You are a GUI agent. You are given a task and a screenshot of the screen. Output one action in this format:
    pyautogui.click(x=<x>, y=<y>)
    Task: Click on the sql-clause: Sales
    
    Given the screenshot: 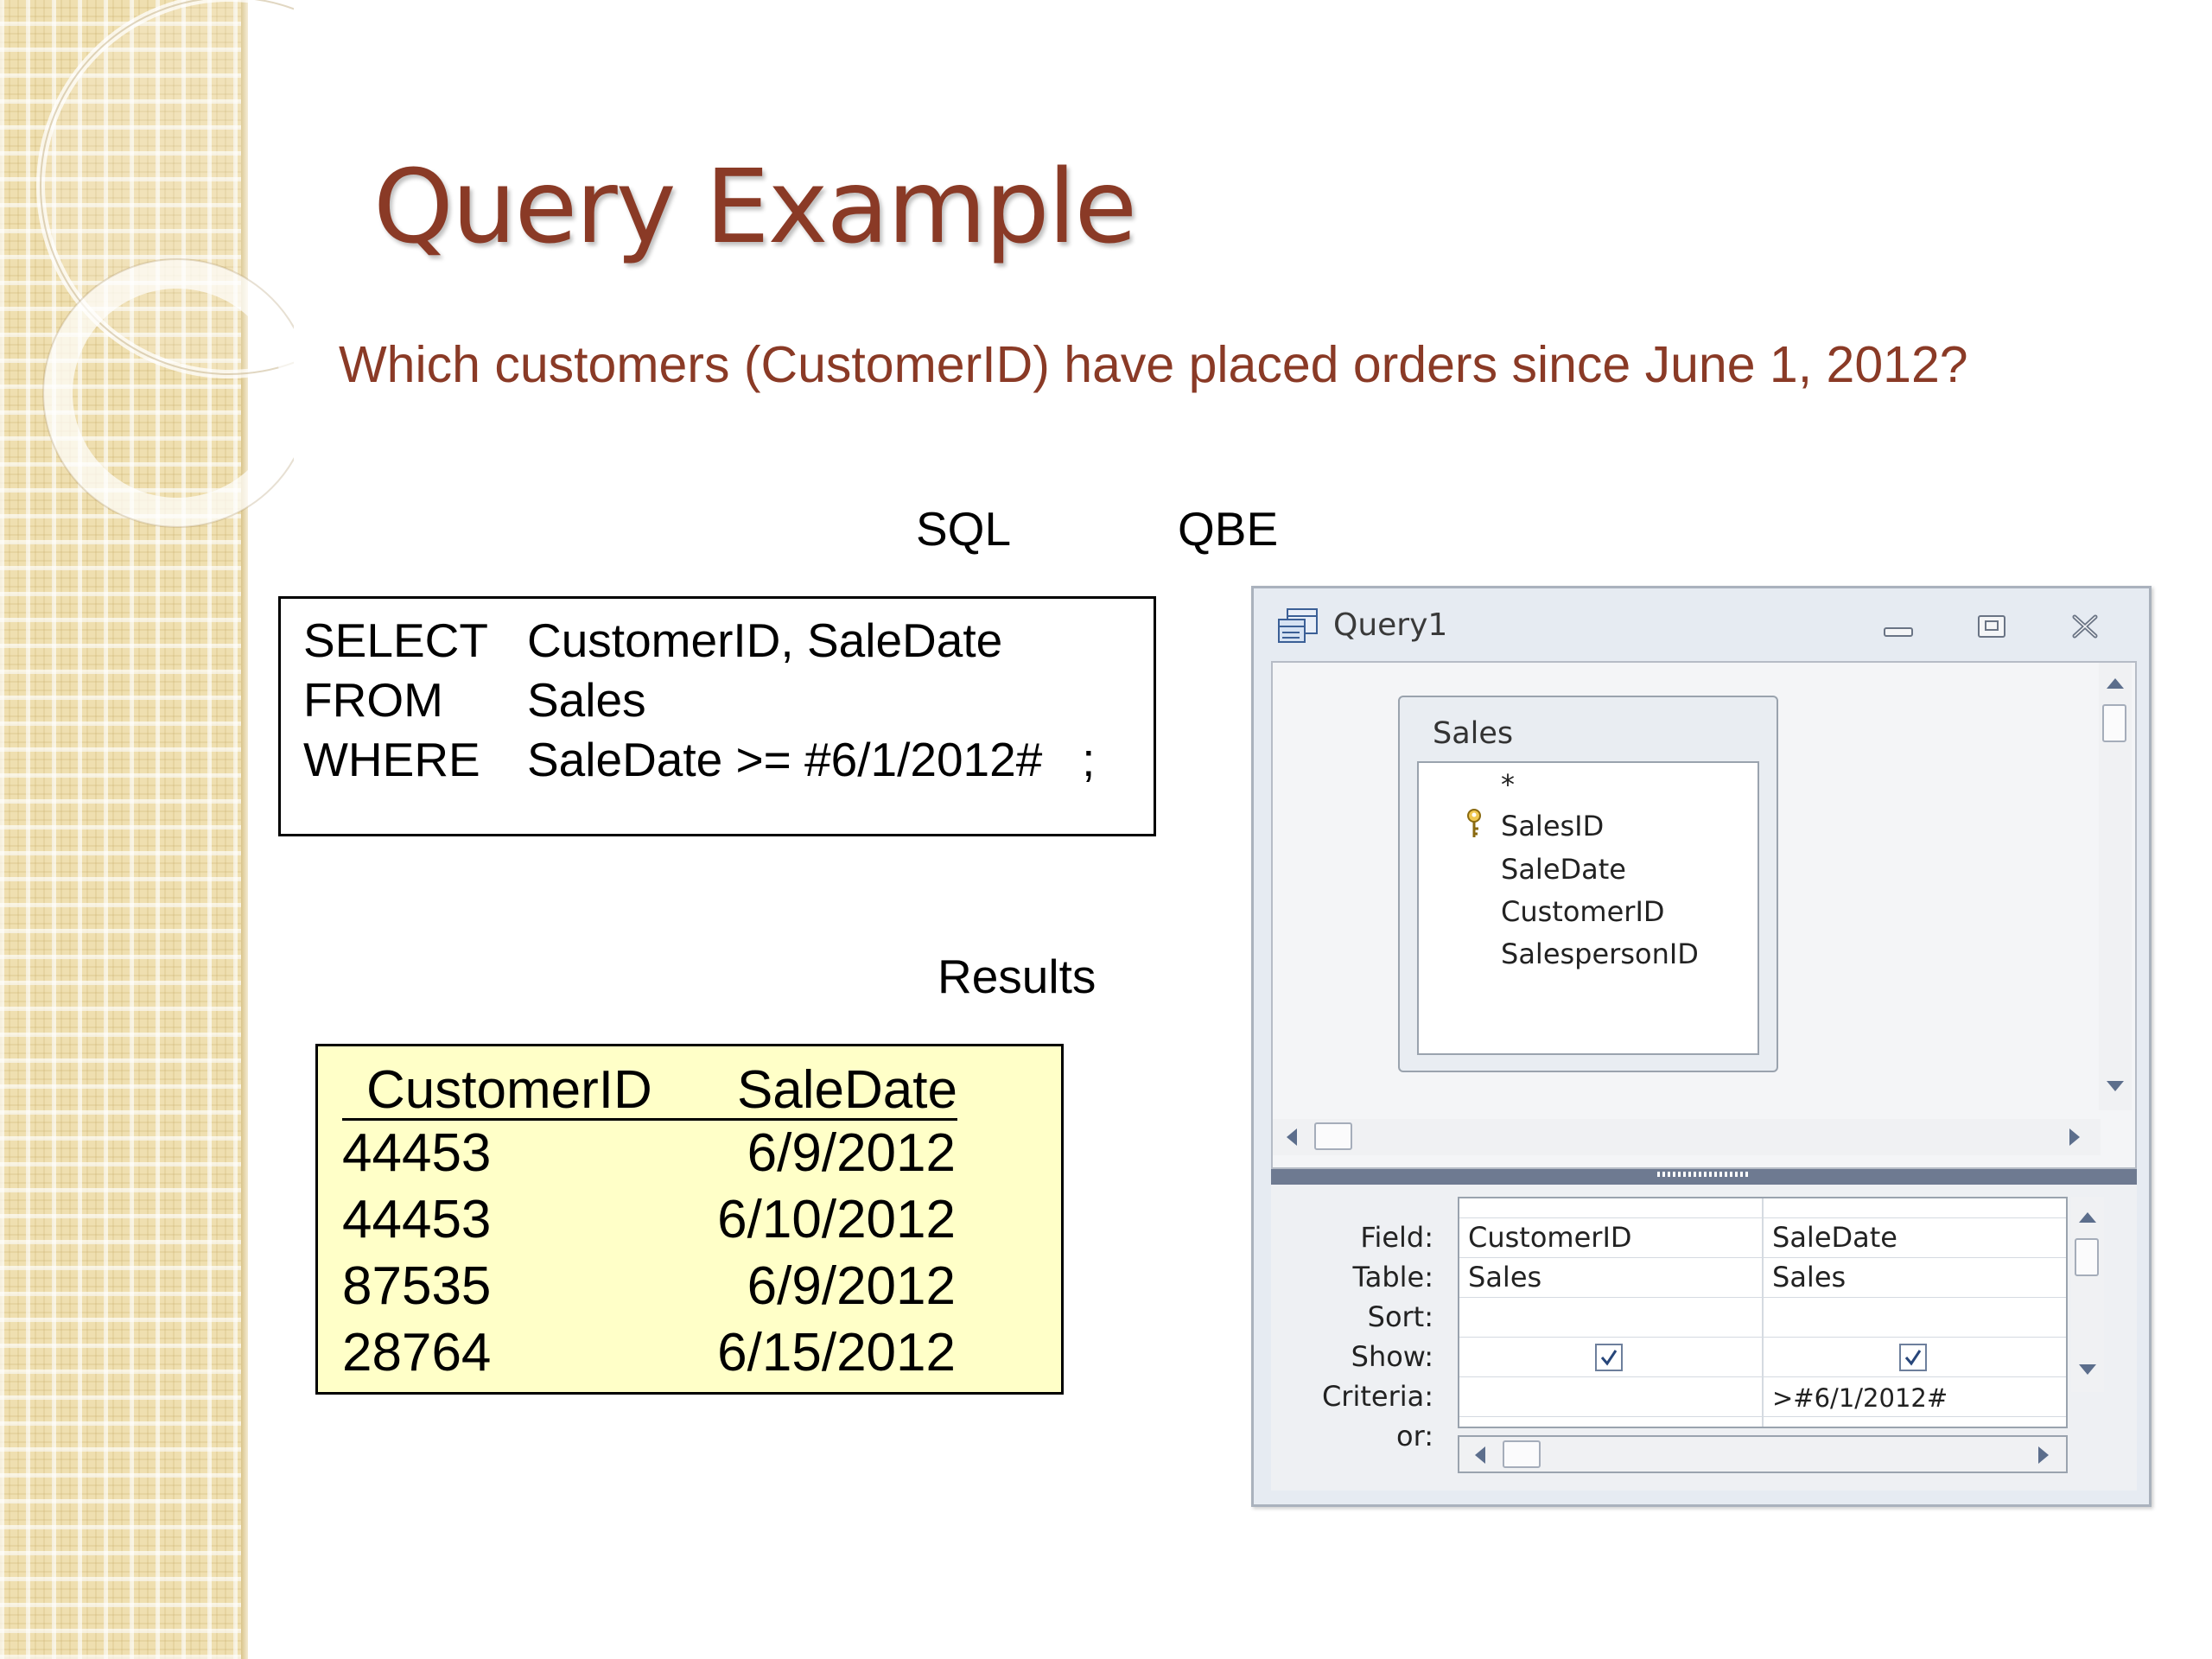 What is the action you would take?
    pyautogui.click(x=586, y=700)
    